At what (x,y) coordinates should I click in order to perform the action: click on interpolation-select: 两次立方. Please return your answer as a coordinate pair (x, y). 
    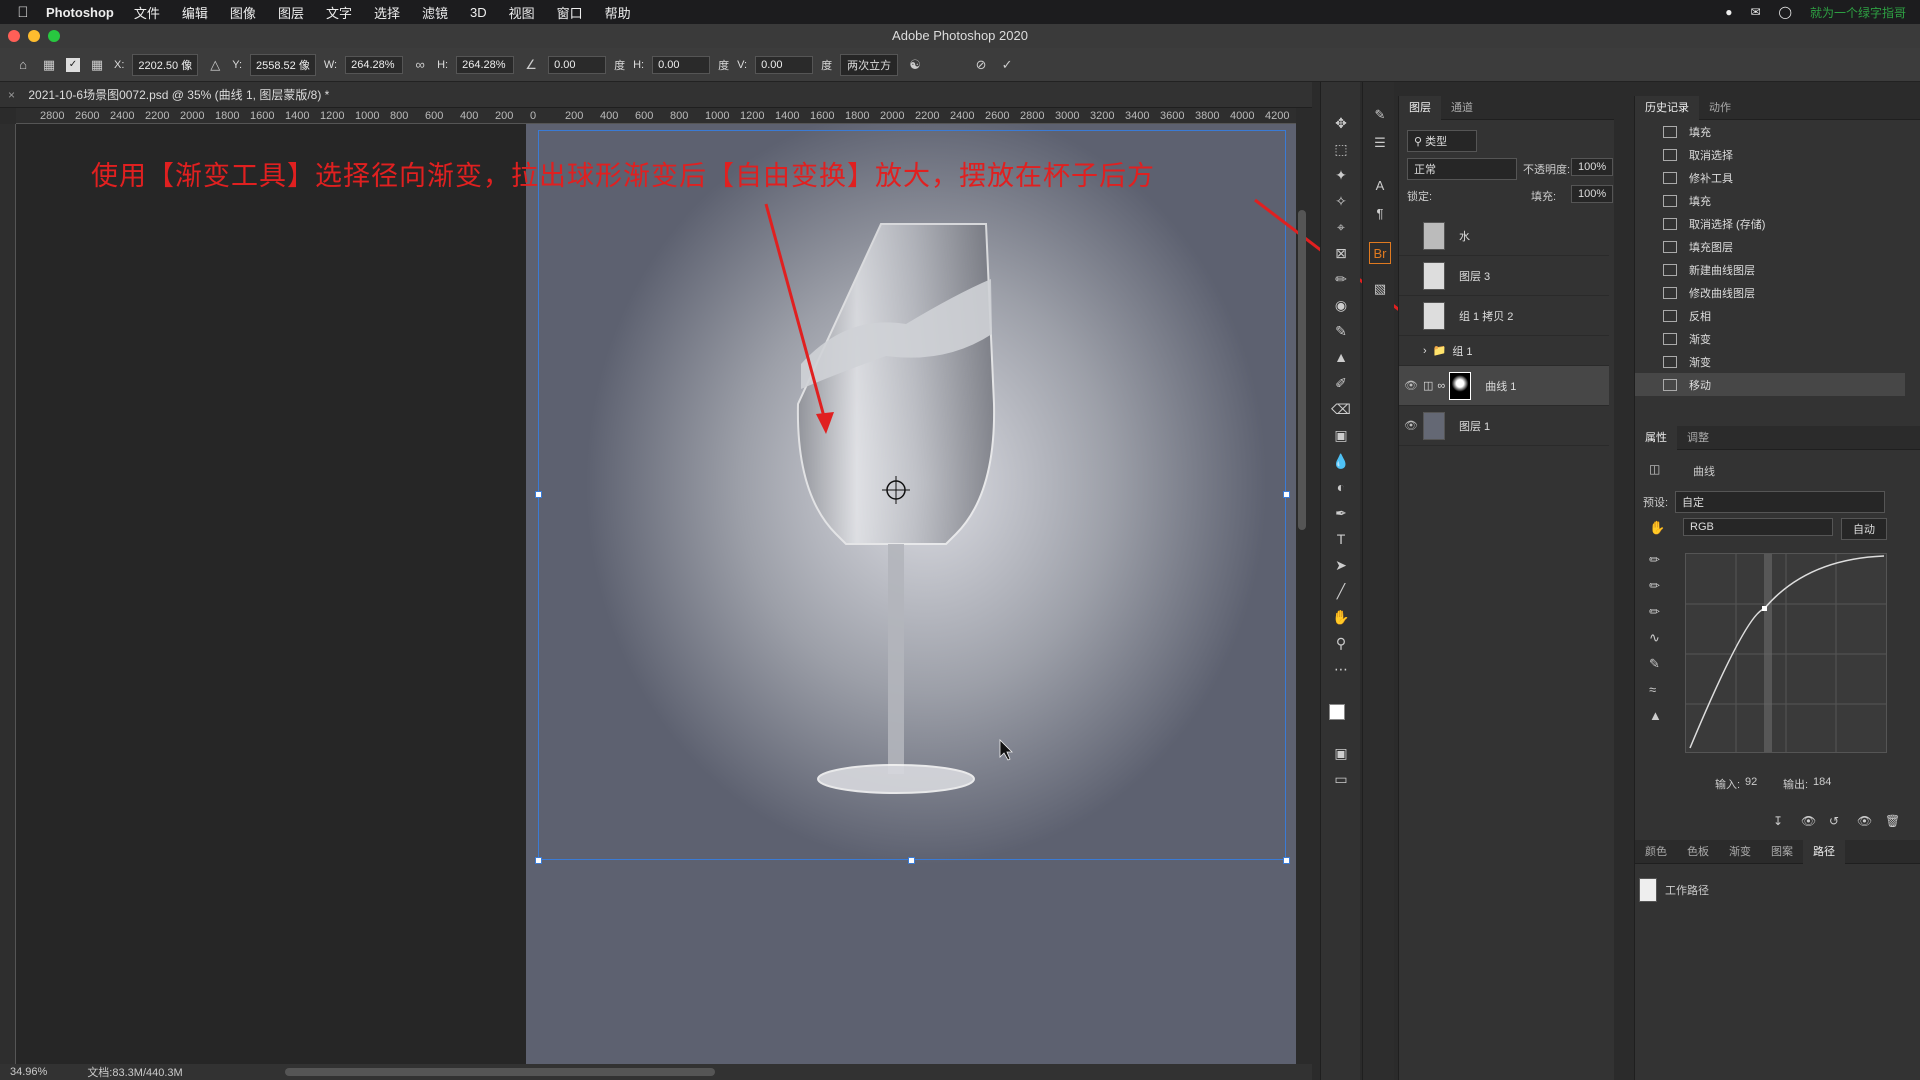
    Looking at the image, I should click on (869, 64).